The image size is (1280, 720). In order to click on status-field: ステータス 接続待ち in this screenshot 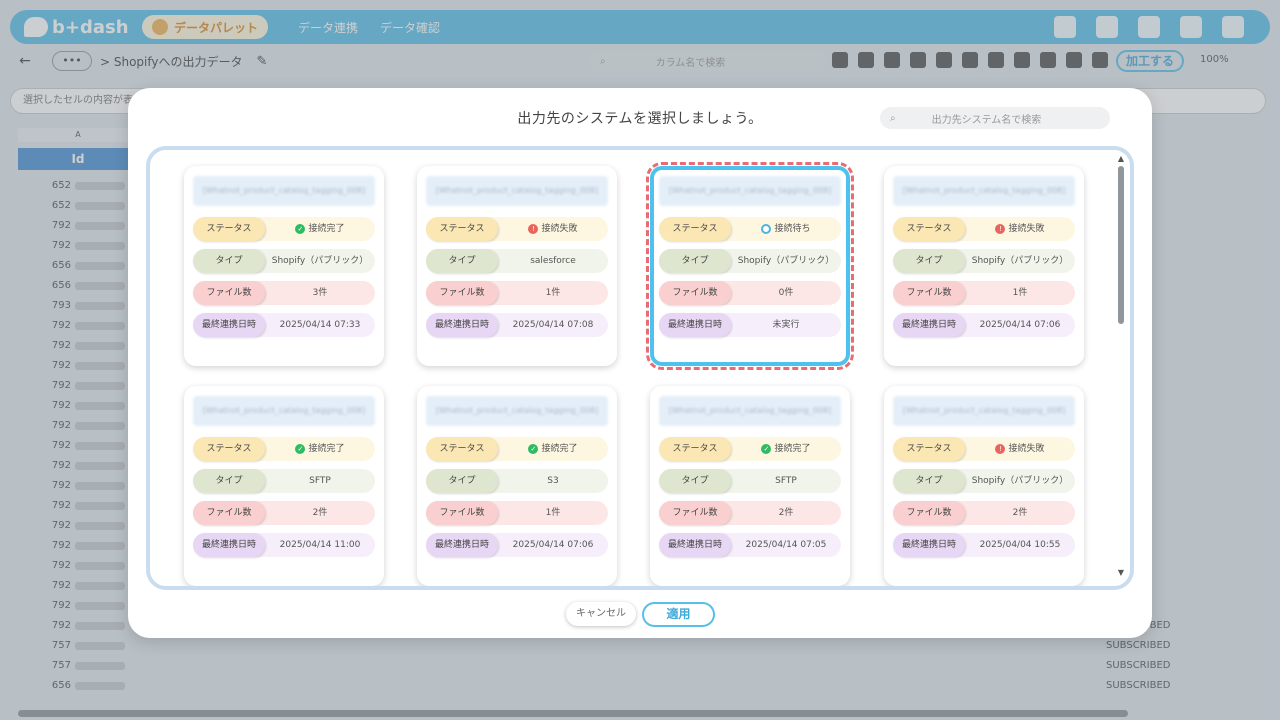, I will do `click(750, 229)`.